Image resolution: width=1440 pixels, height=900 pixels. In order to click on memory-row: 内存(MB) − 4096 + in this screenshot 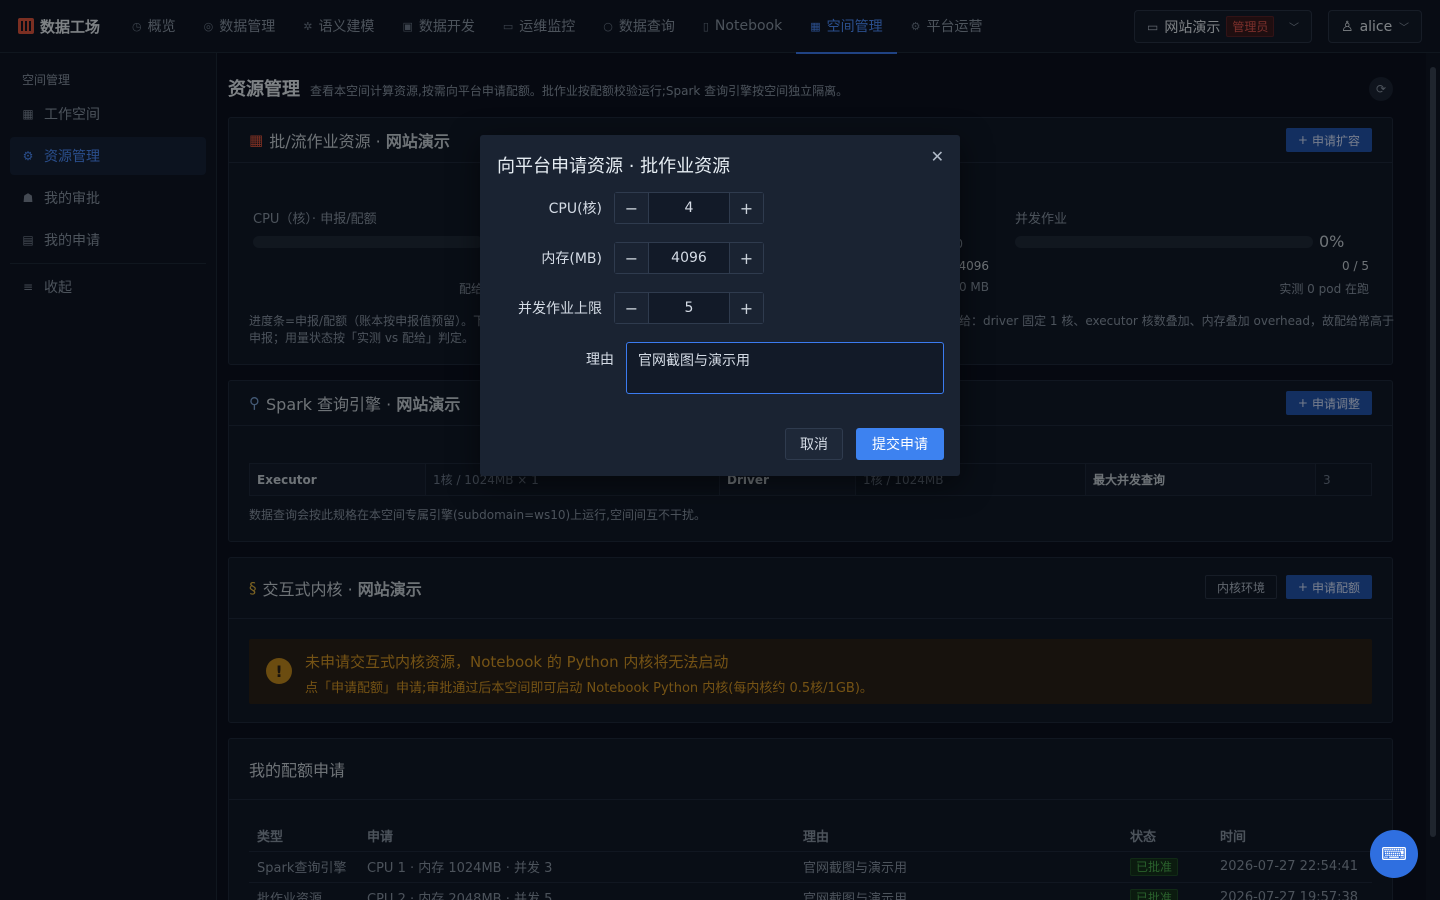, I will do `click(720, 258)`.